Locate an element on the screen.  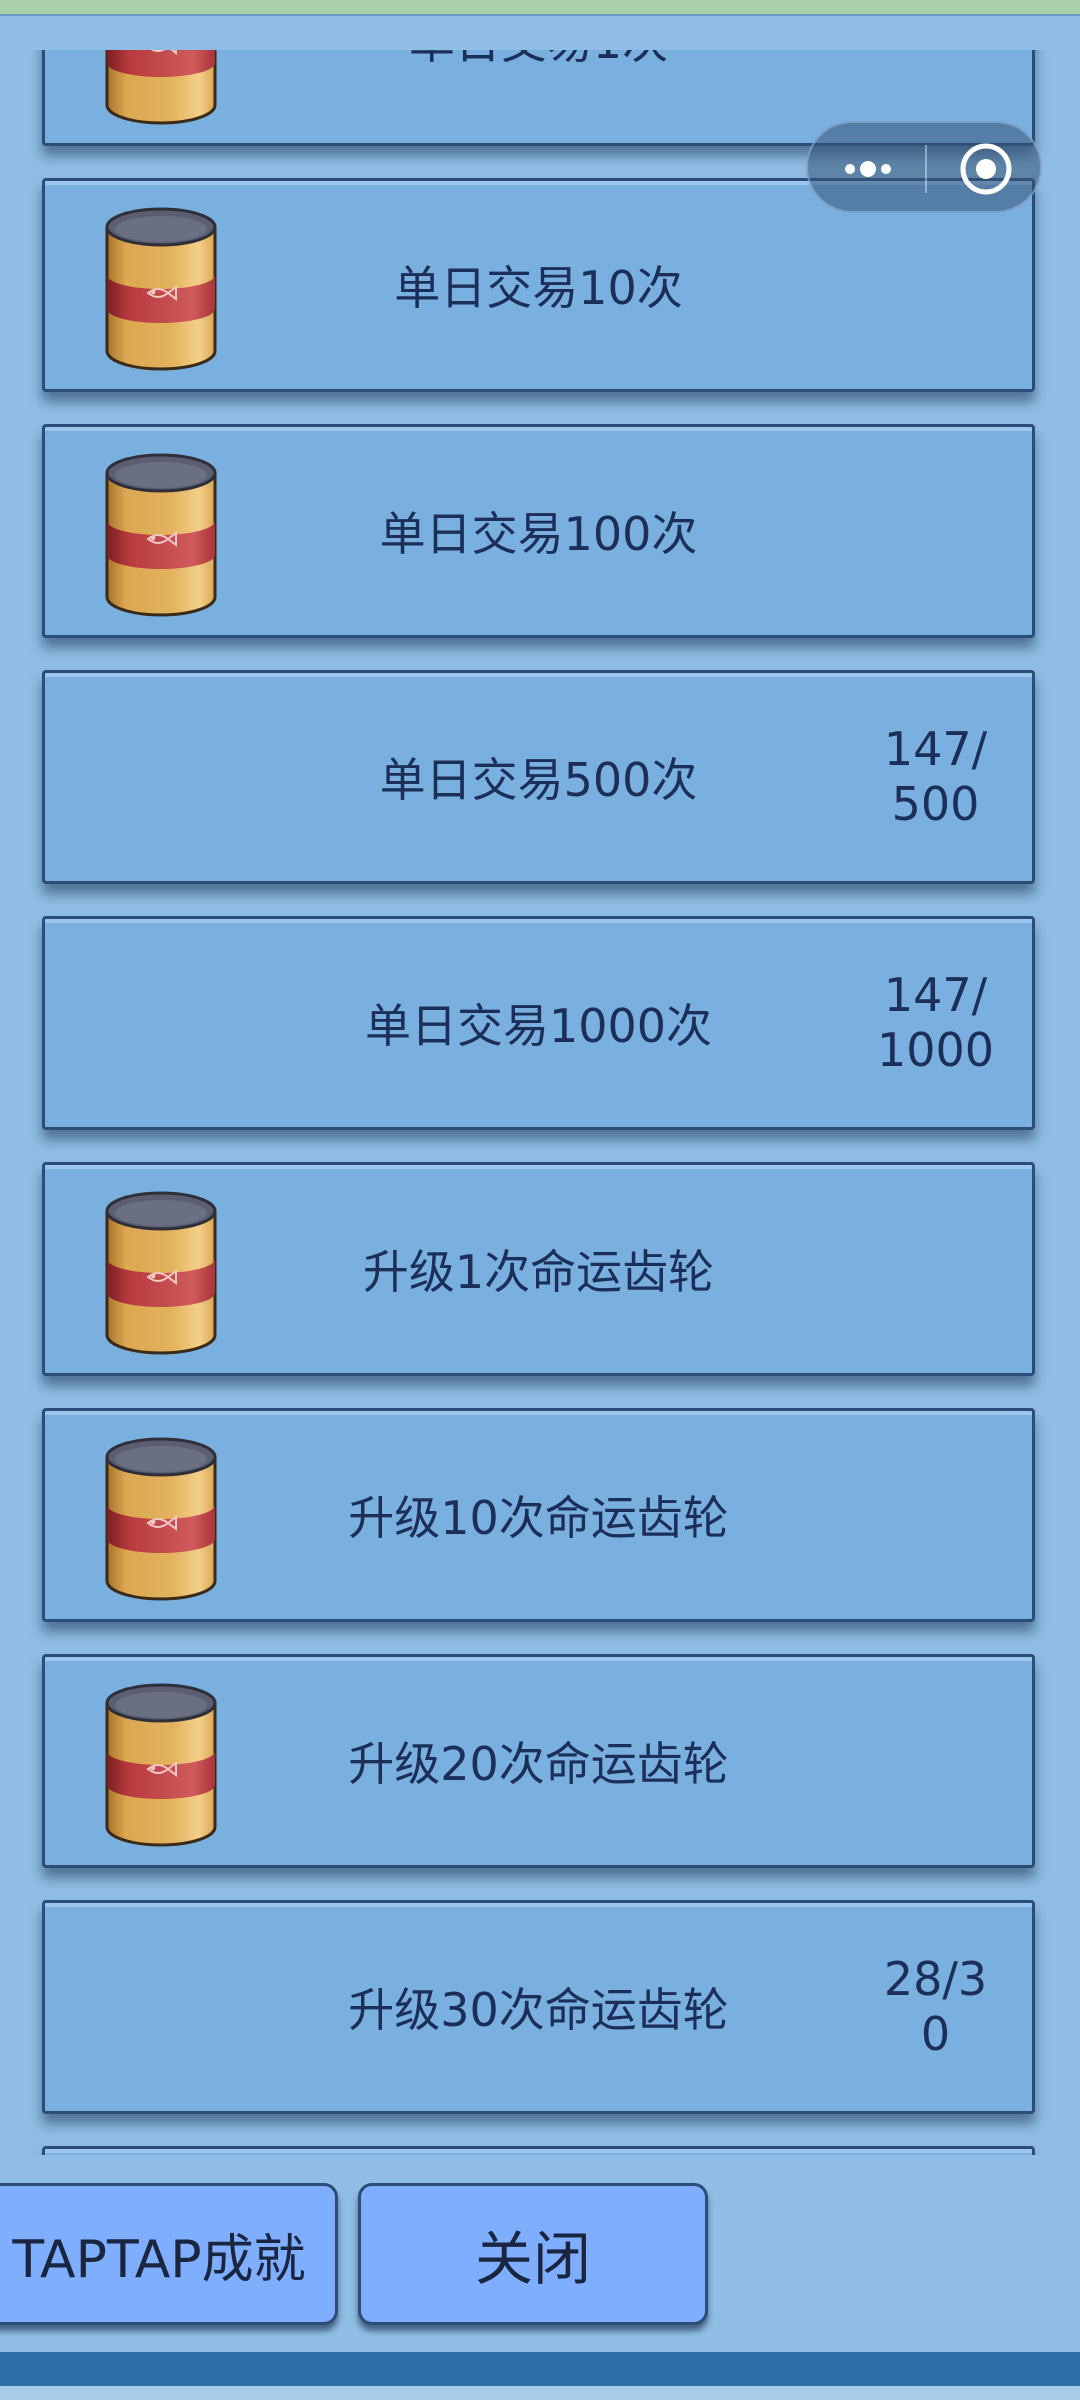
achievement-progress: 28/30 is located at coordinates (935, 2006).